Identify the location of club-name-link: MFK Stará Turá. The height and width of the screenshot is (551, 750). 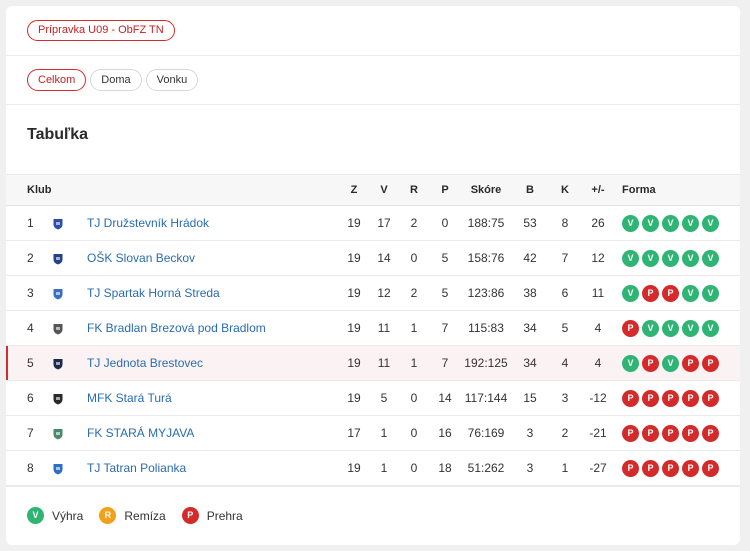
(208, 398).